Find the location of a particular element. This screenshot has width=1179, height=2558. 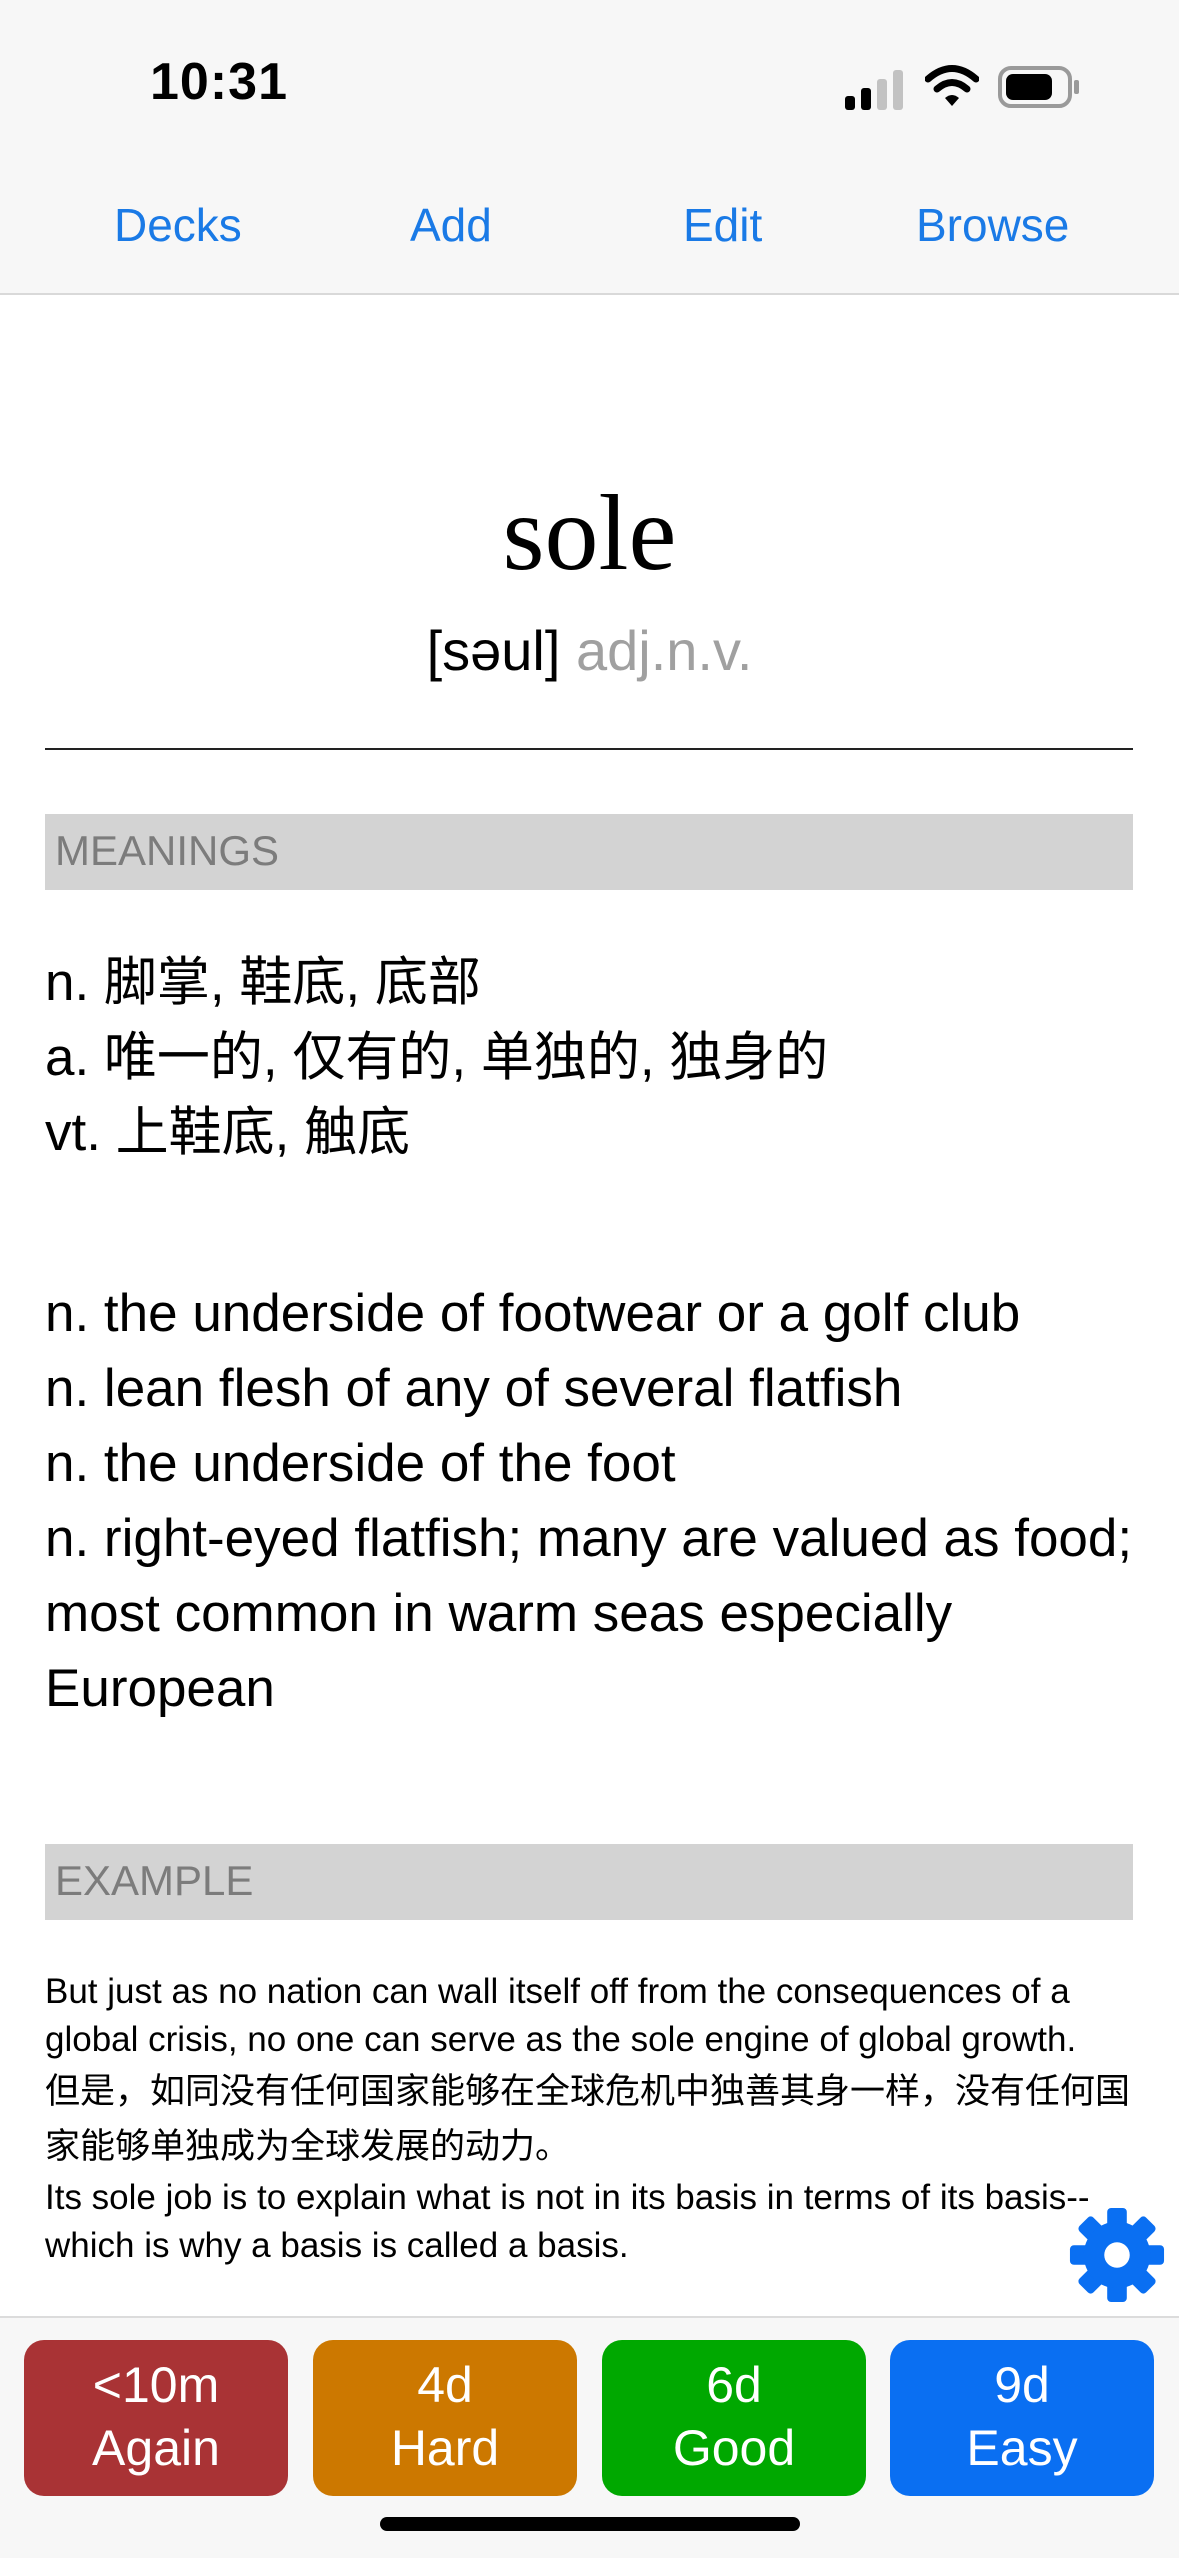

hard-interval: 4d is located at coordinates (445, 2385).